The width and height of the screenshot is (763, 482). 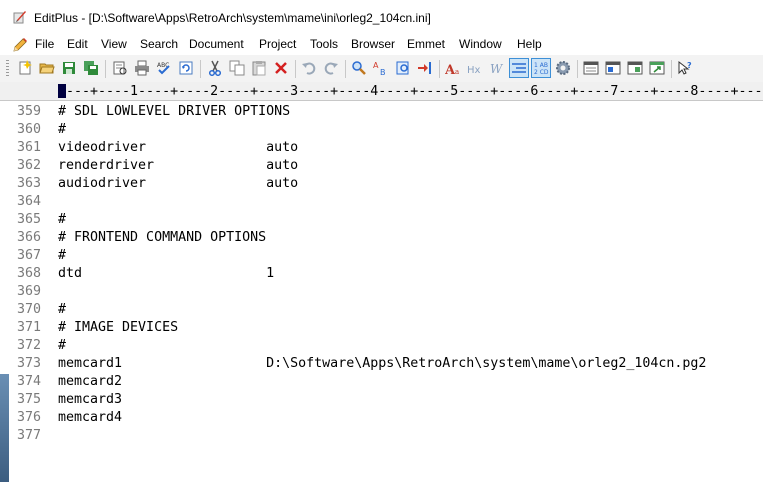 What do you see at coordinates (44, 44) in the screenshot?
I see `menu-file: File` at bounding box center [44, 44].